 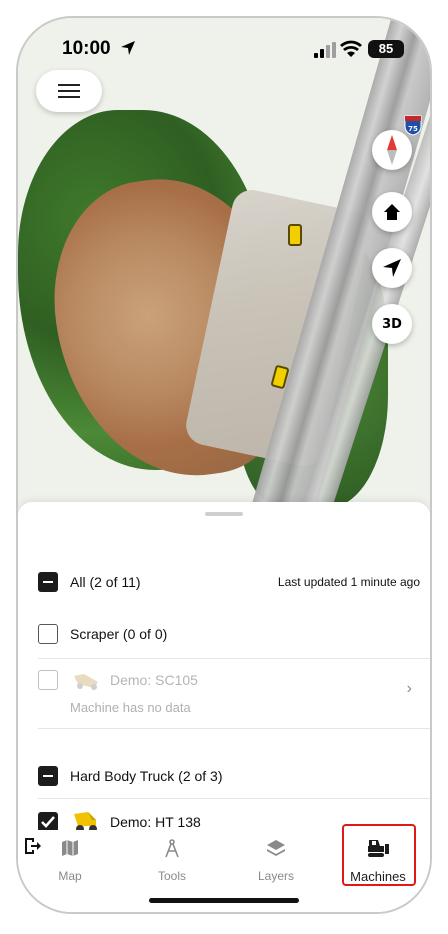 I want to click on truck-marker, so click(x=295, y=235).